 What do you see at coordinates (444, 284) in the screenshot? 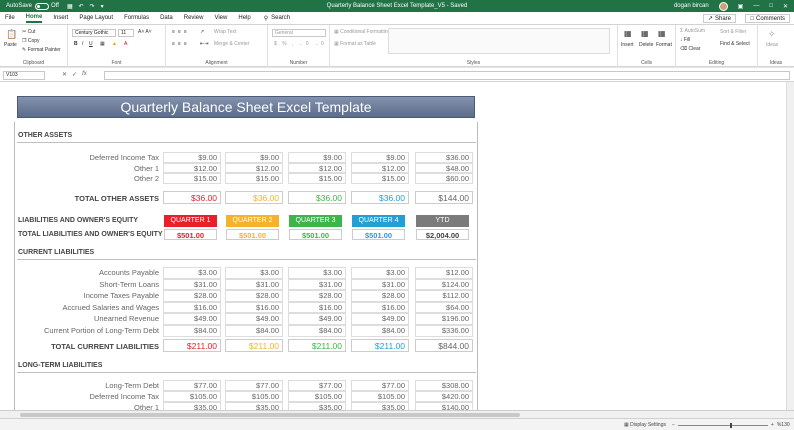
I see `value-cell: $124.00` at bounding box center [444, 284].